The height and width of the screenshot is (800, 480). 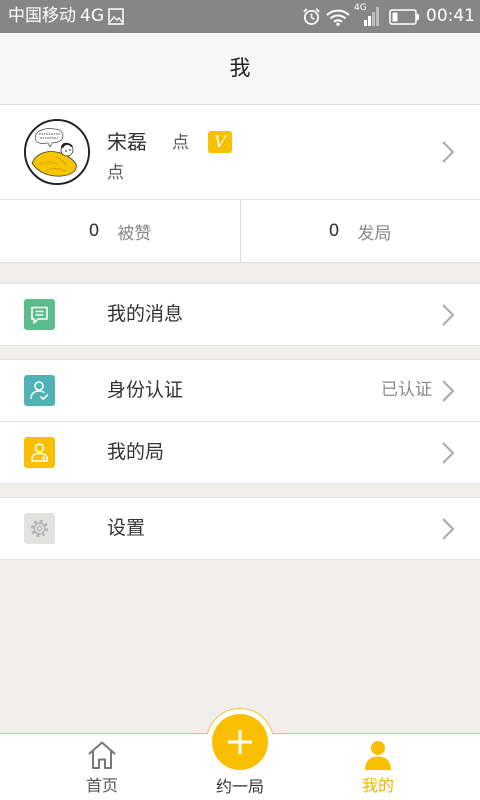 What do you see at coordinates (39, 452) in the screenshot?
I see `my-games-icon` at bounding box center [39, 452].